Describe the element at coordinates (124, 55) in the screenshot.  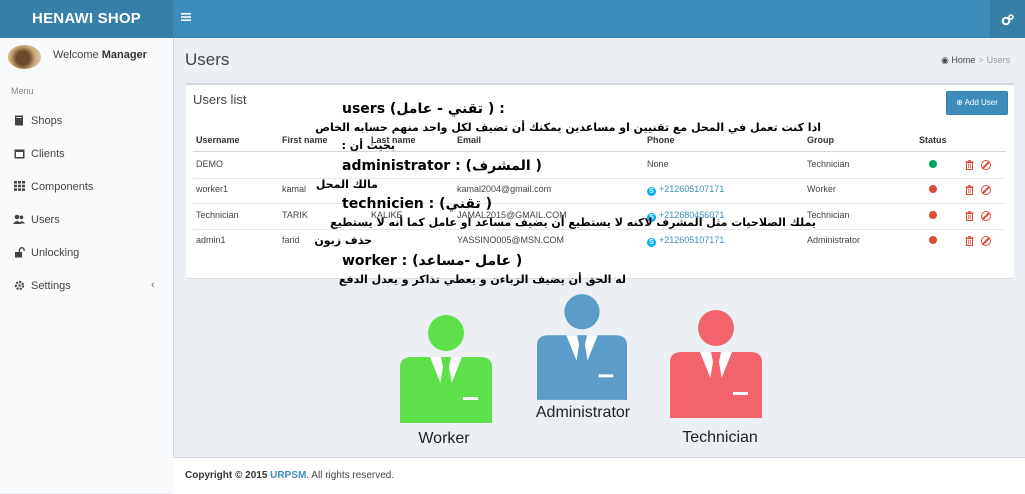
I see `welcome-user: Manager` at that location.